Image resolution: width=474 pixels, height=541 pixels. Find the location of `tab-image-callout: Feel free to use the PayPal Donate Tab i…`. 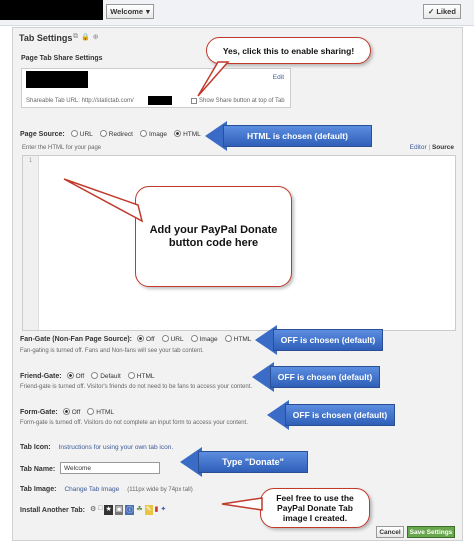

tab-image-callout: Feel free to use the PayPal Donate Tab i… is located at coordinates (315, 508).